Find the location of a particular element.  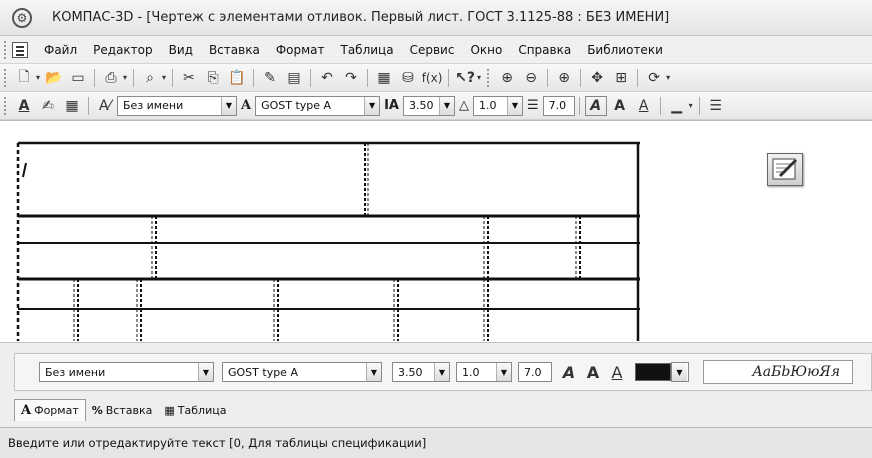

zoom-window-icon: ⊕ is located at coordinates (564, 78).